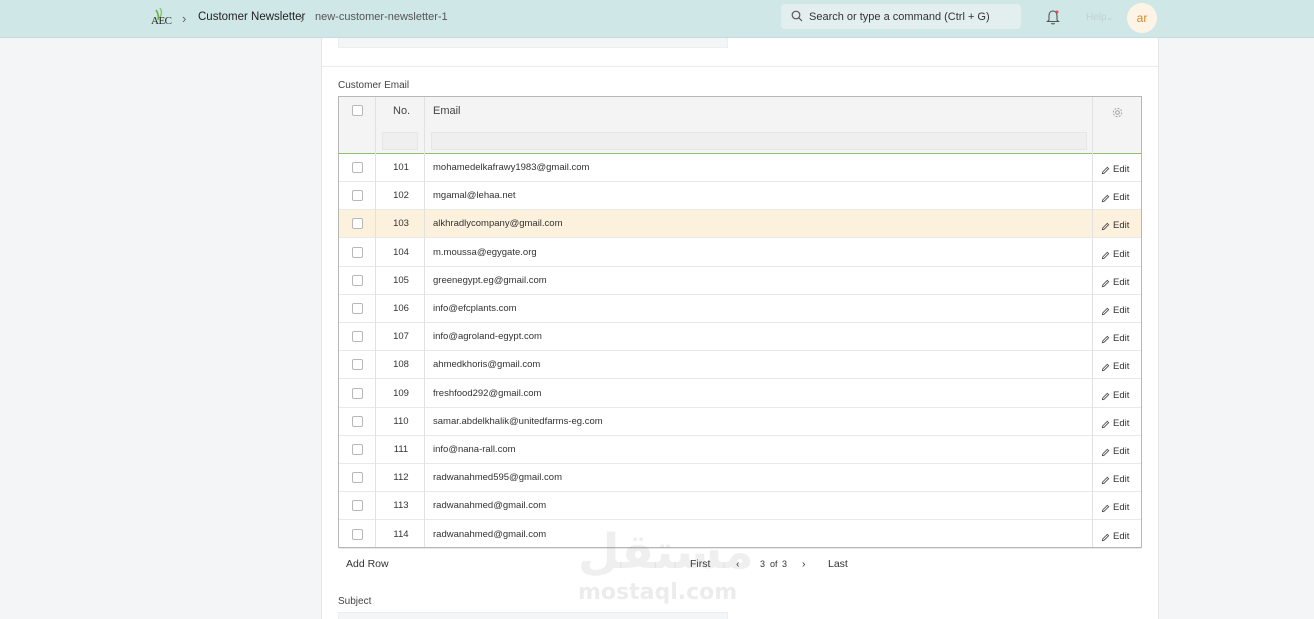  I want to click on row-email: greenegypt.eg@gmail.com, so click(490, 280).